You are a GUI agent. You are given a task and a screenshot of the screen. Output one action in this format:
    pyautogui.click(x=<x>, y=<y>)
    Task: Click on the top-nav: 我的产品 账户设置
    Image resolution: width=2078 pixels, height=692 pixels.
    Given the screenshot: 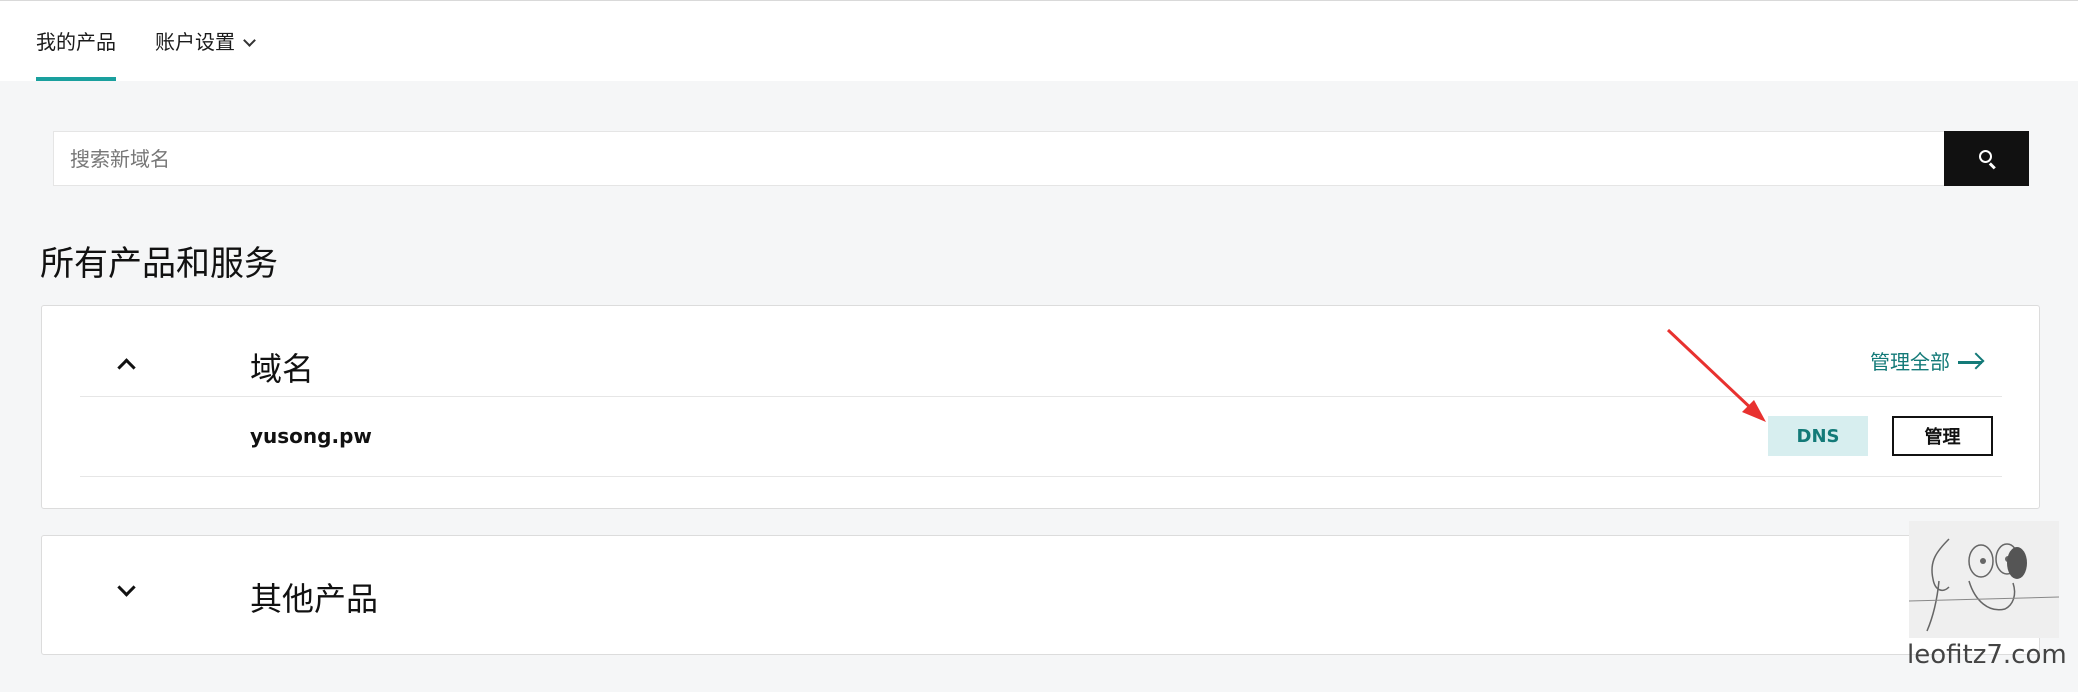 What is the action you would take?
    pyautogui.click(x=1039, y=40)
    